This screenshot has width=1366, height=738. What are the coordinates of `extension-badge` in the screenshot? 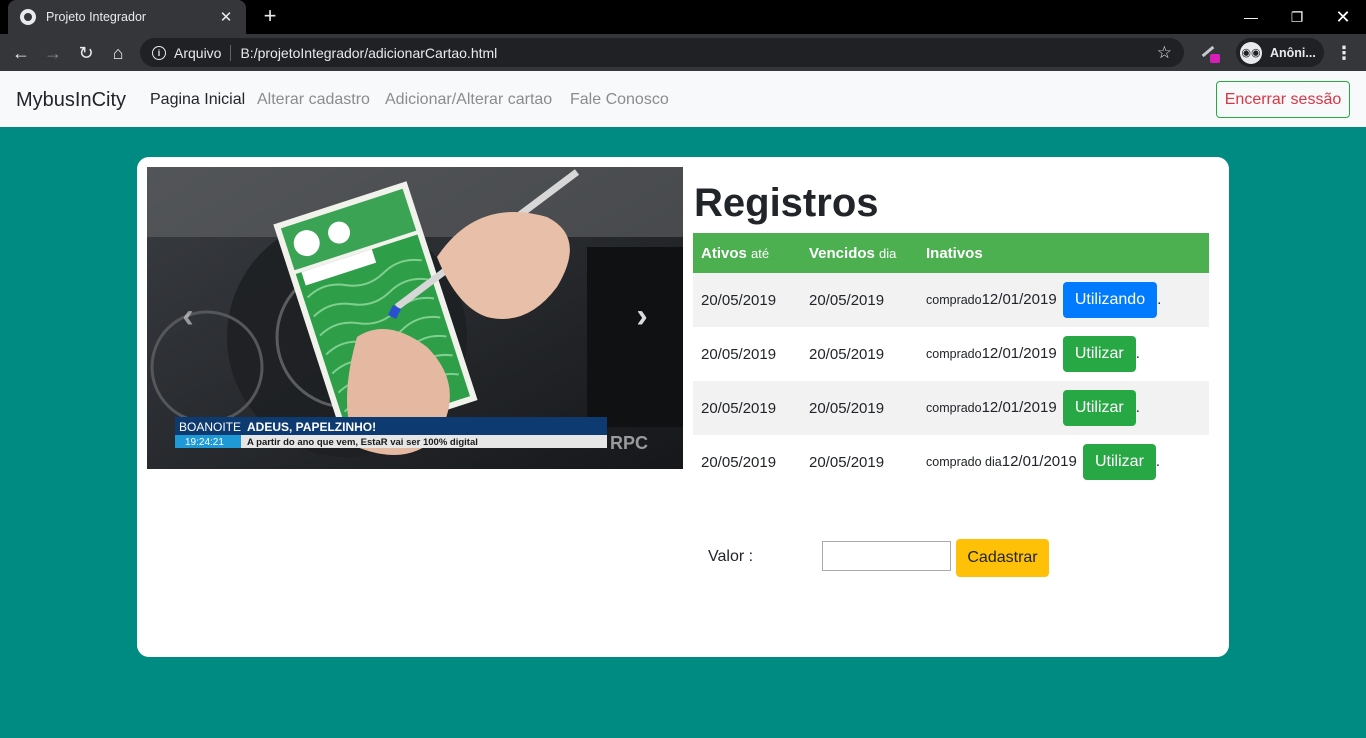 It's located at (1215, 58).